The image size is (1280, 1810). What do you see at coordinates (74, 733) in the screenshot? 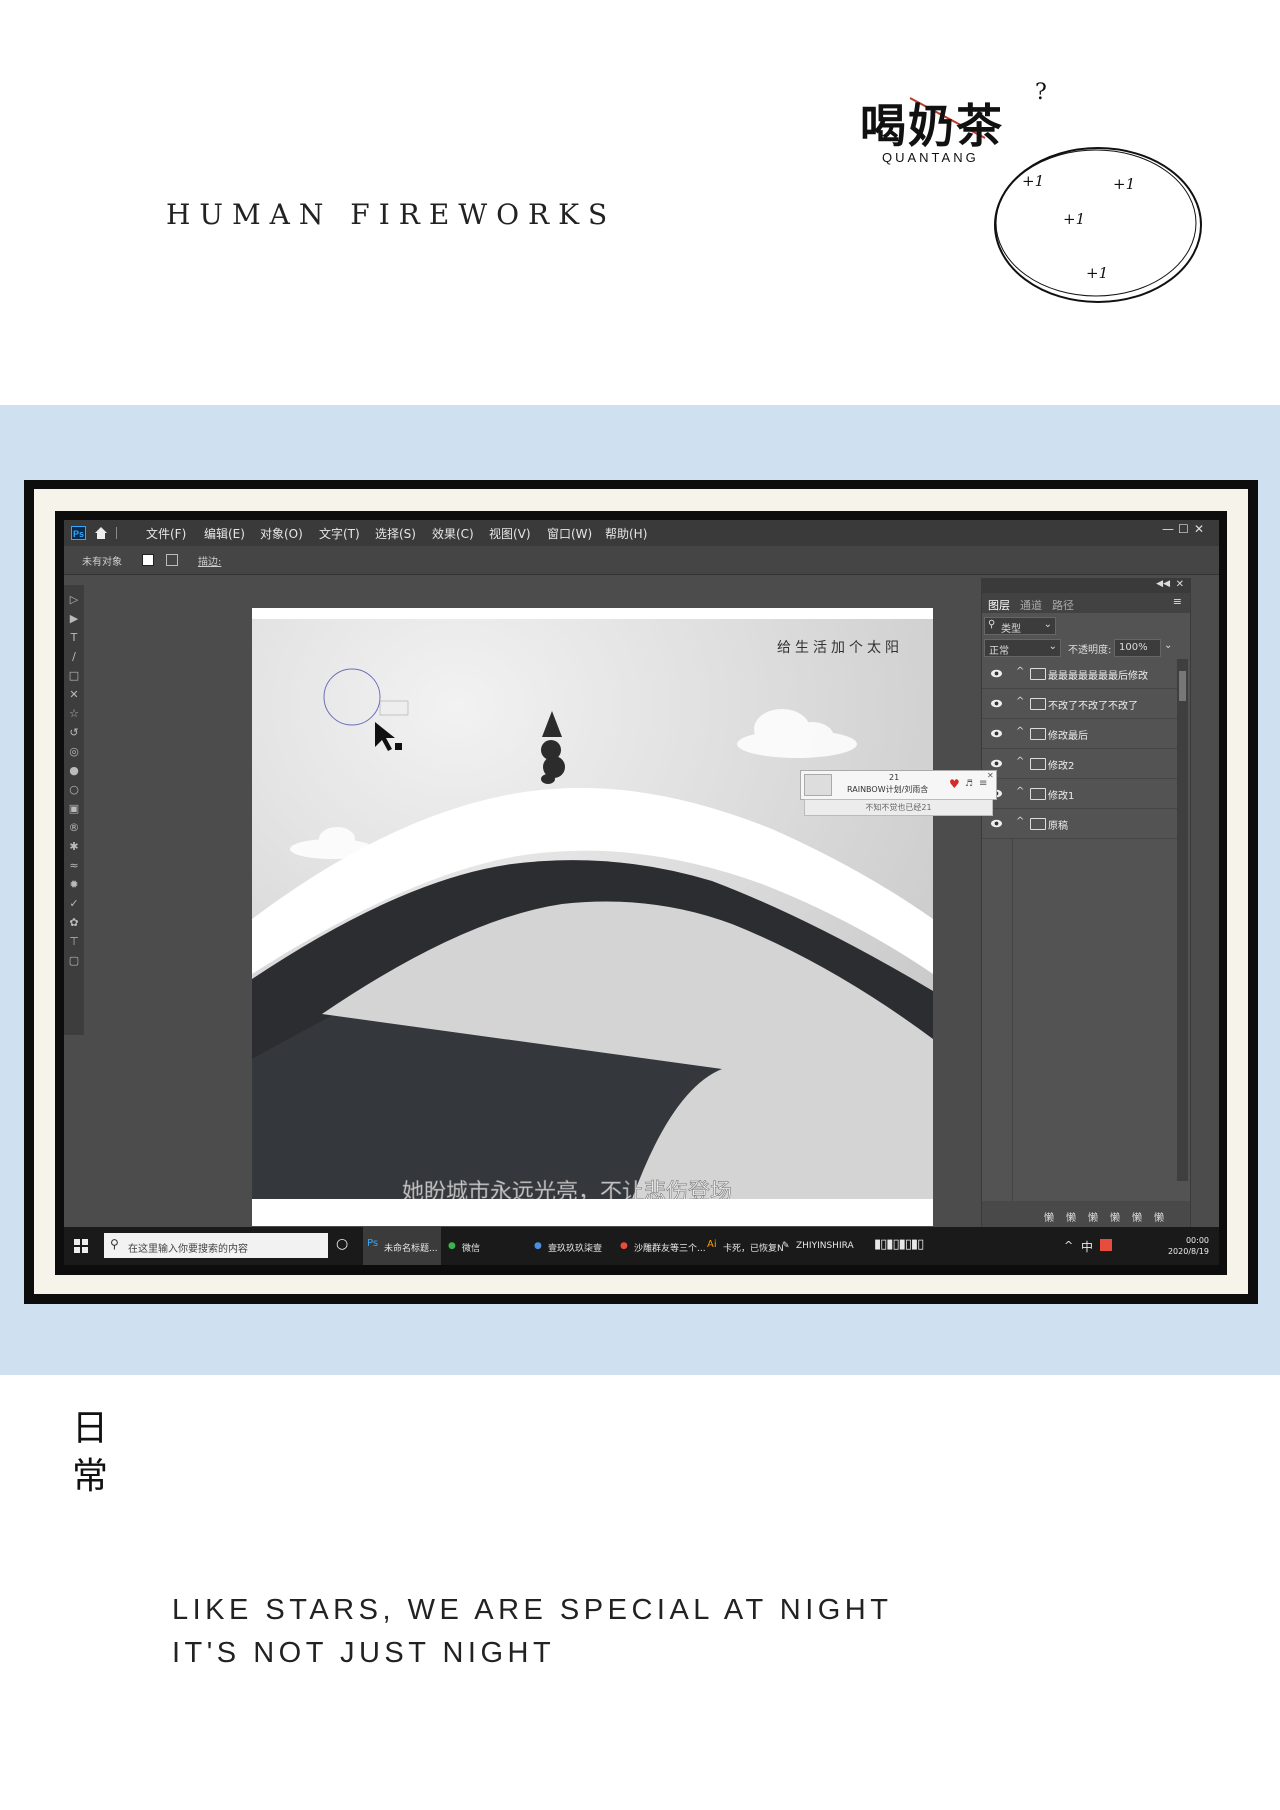
I see `rotate-tool-icon: ↺` at bounding box center [74, 733].